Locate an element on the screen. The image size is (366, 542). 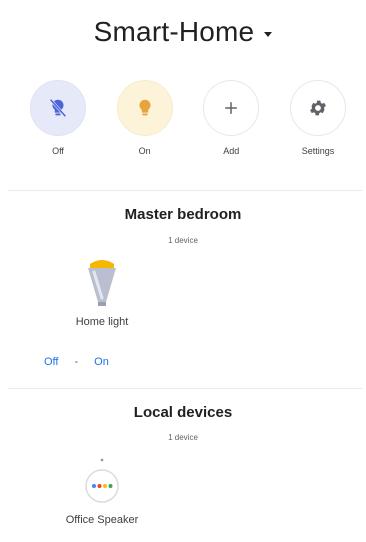
device-name: Office Speaker is located at coordinates (102, 520).